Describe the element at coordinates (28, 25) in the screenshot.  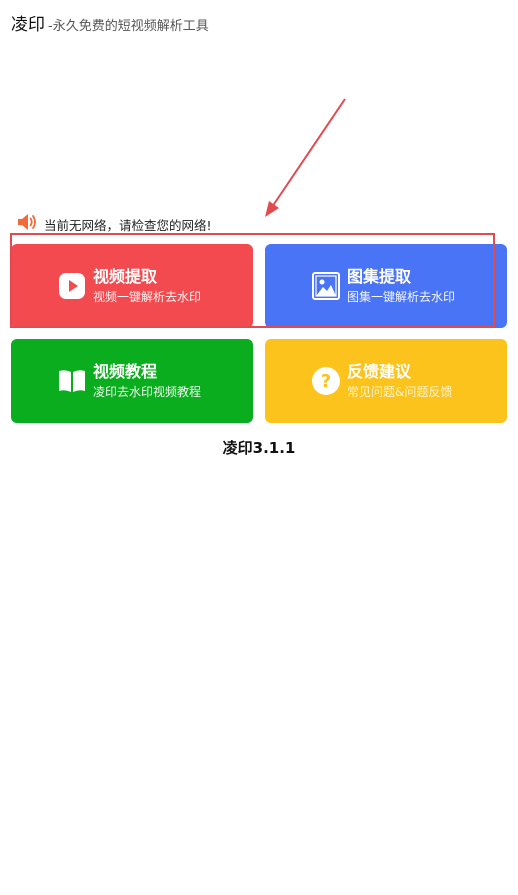
I see `app-name: 凌印` at that location.